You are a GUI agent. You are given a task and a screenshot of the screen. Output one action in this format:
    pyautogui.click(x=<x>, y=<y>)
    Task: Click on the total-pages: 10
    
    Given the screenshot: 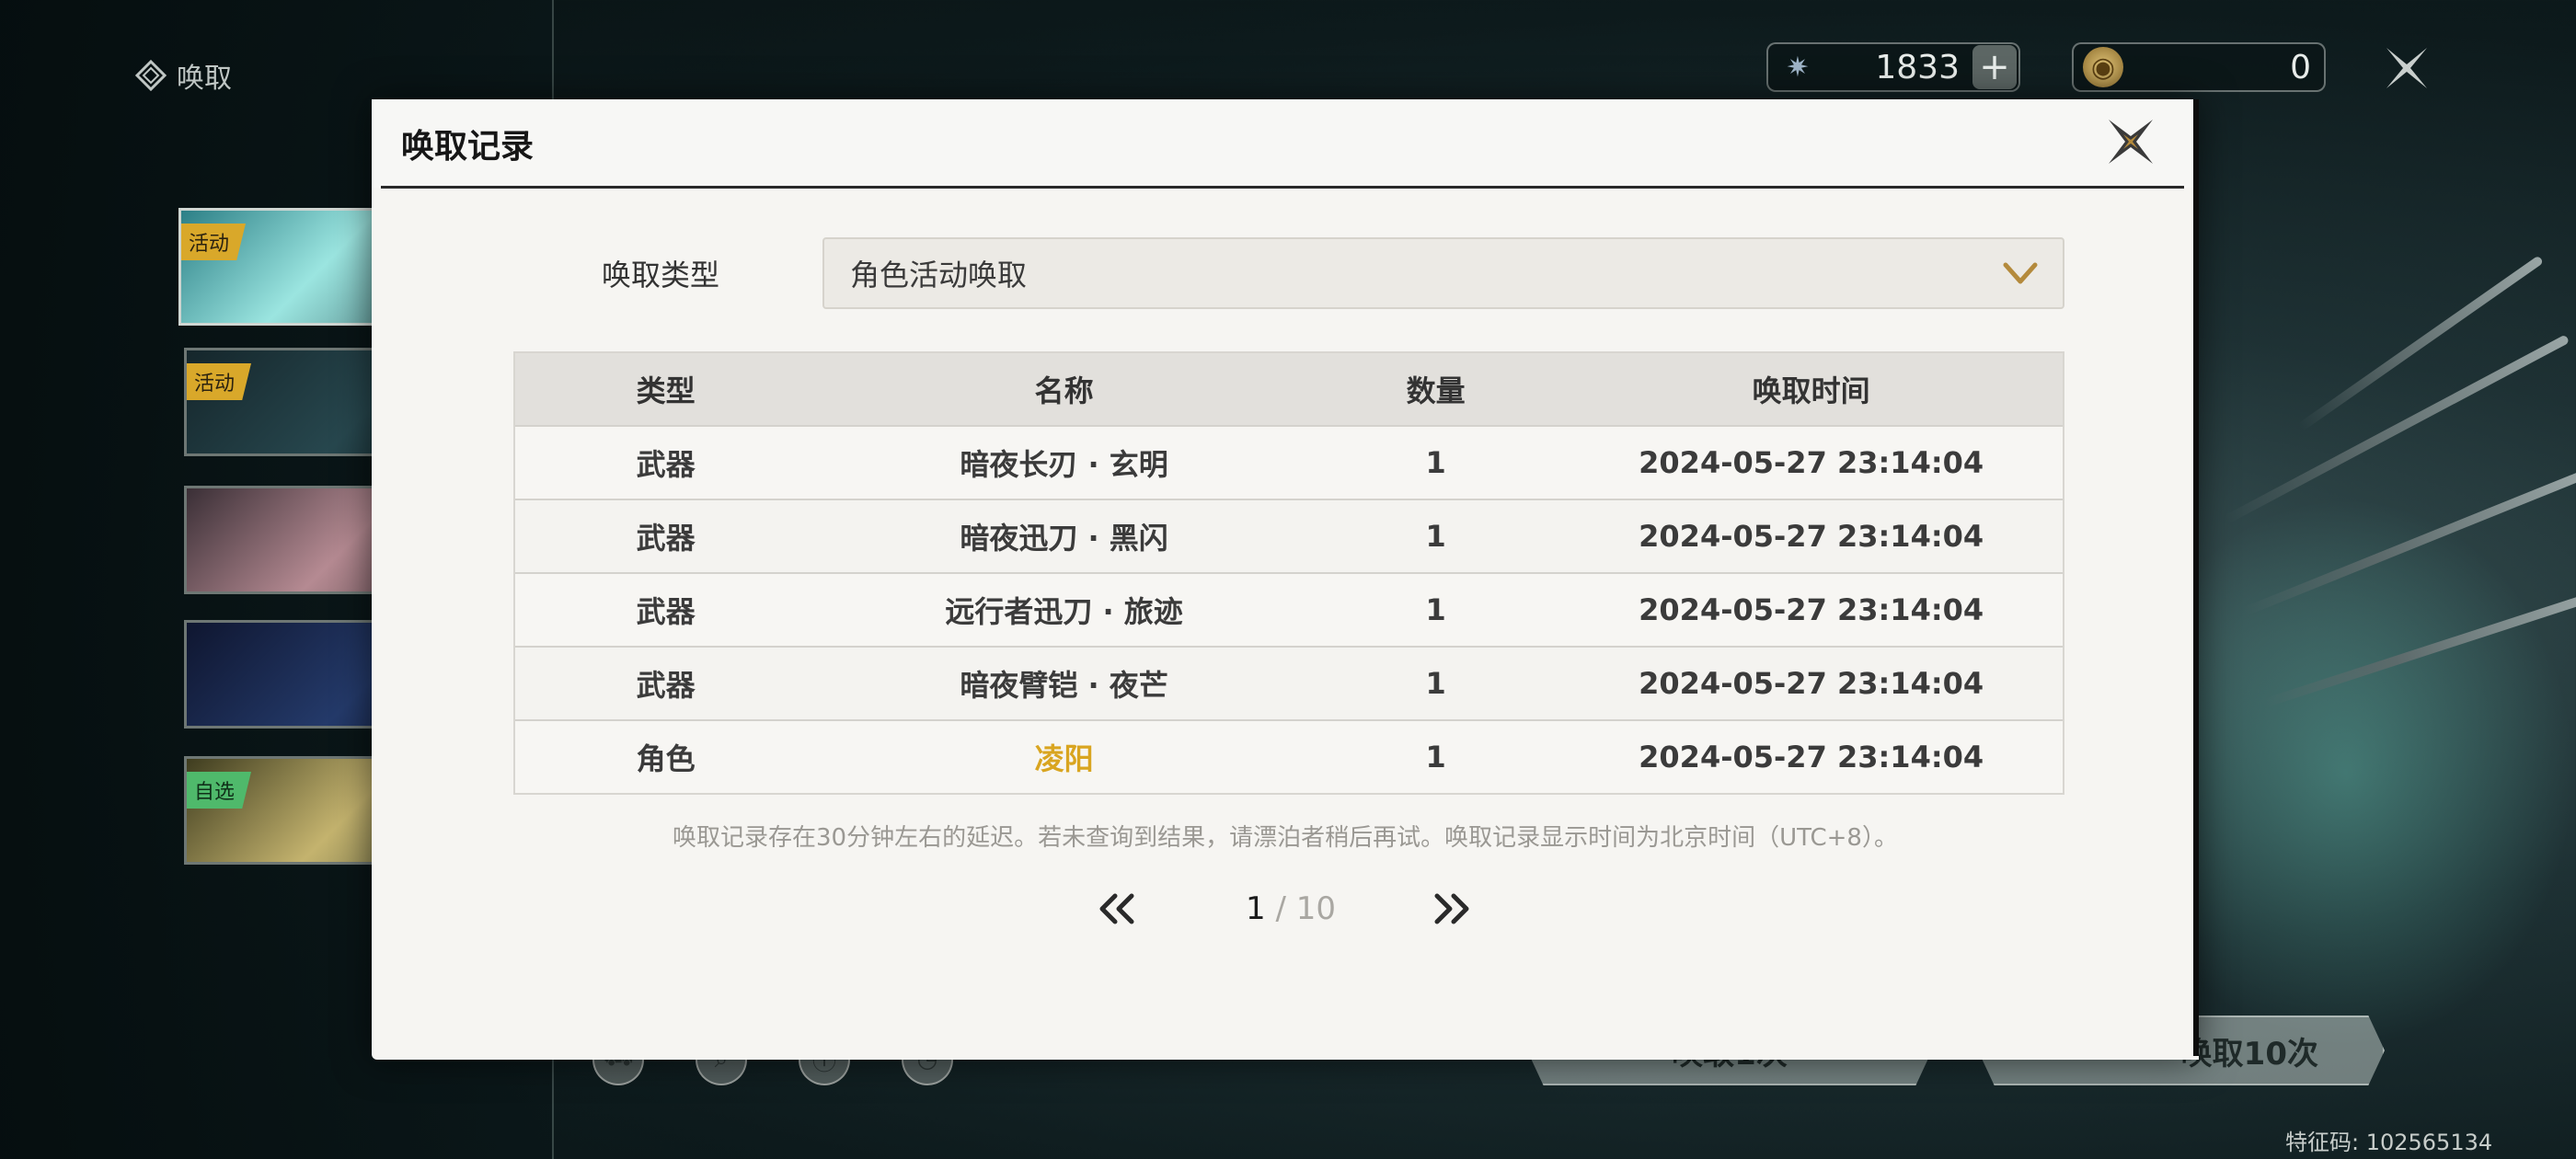 What is the action you would take?
    pyautogui.click(x=1315, y=908)
    